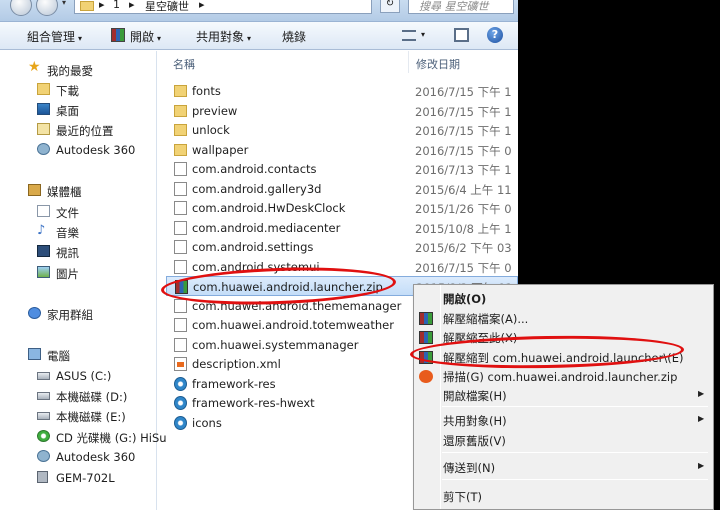 The width and height of the screenshot is (720, 510). I want to click on menu-item-send-to: 傳送到(N) ▶, so click(563, 467).